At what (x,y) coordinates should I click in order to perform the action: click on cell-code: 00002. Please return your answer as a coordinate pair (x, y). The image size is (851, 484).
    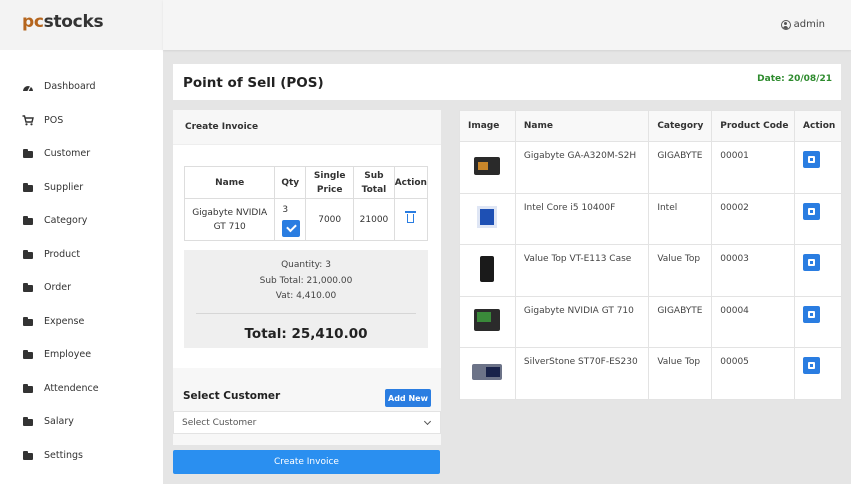
    Looking at the image, I should click on (753, 218).